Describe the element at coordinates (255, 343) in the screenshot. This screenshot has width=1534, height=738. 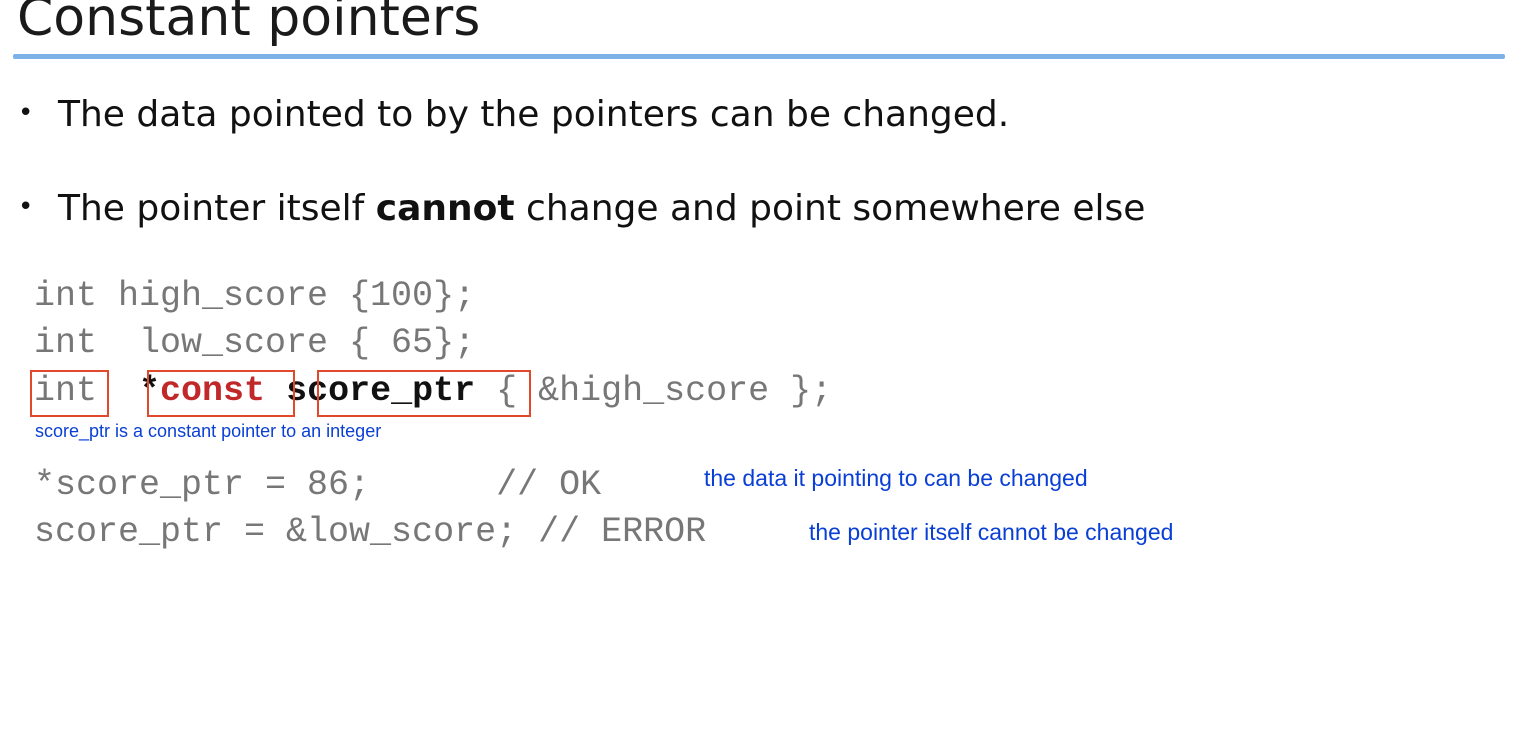
I see `code-line-low-score: int low_score { 65};` at that location.